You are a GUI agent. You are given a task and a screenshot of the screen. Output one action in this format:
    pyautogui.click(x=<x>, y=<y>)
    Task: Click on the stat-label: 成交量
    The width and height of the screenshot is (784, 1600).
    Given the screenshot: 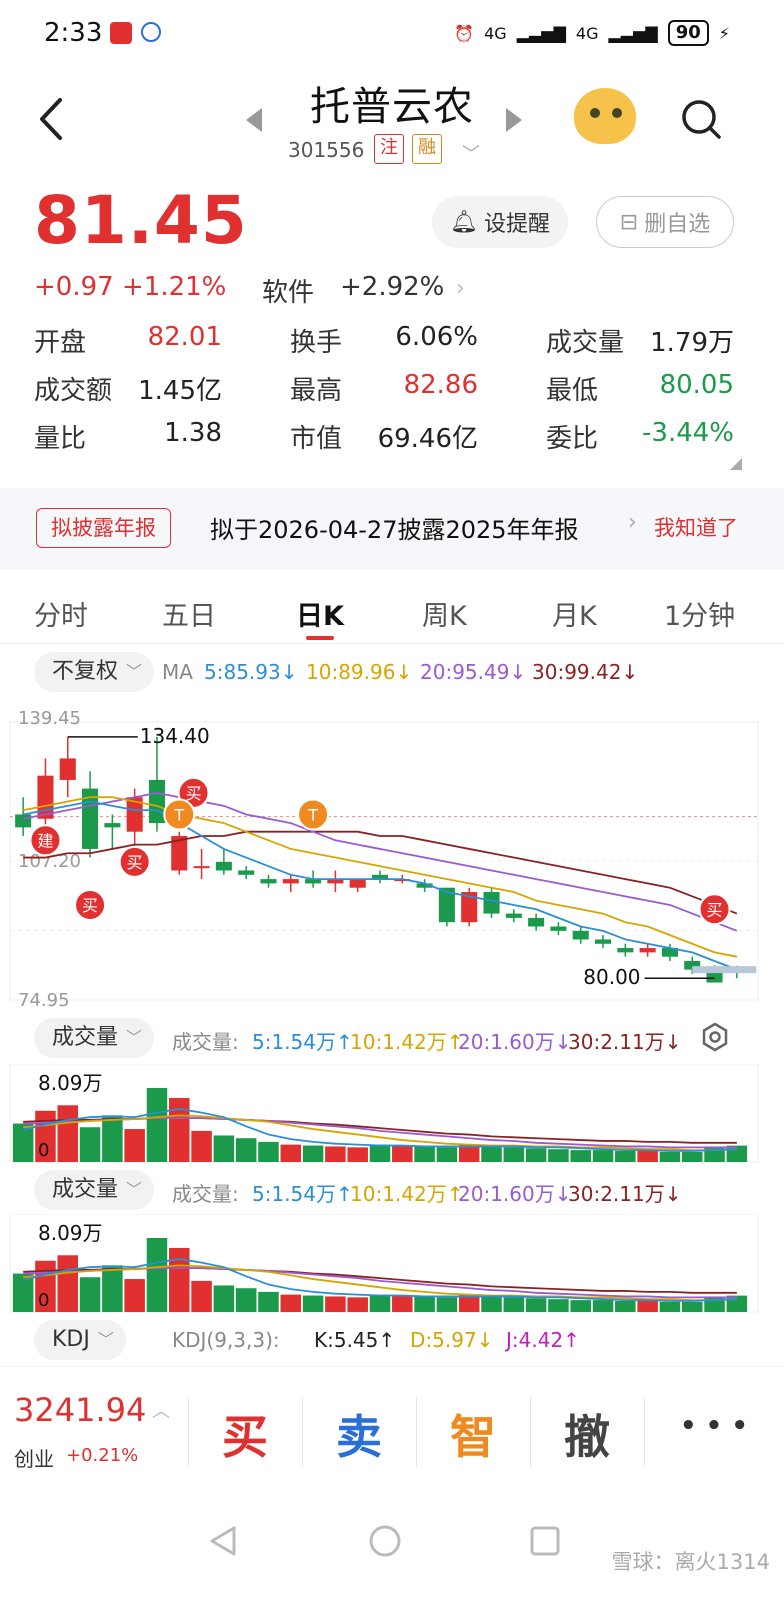 What is the action you would take?
    pyautogui.click(x=585, y=343)
    